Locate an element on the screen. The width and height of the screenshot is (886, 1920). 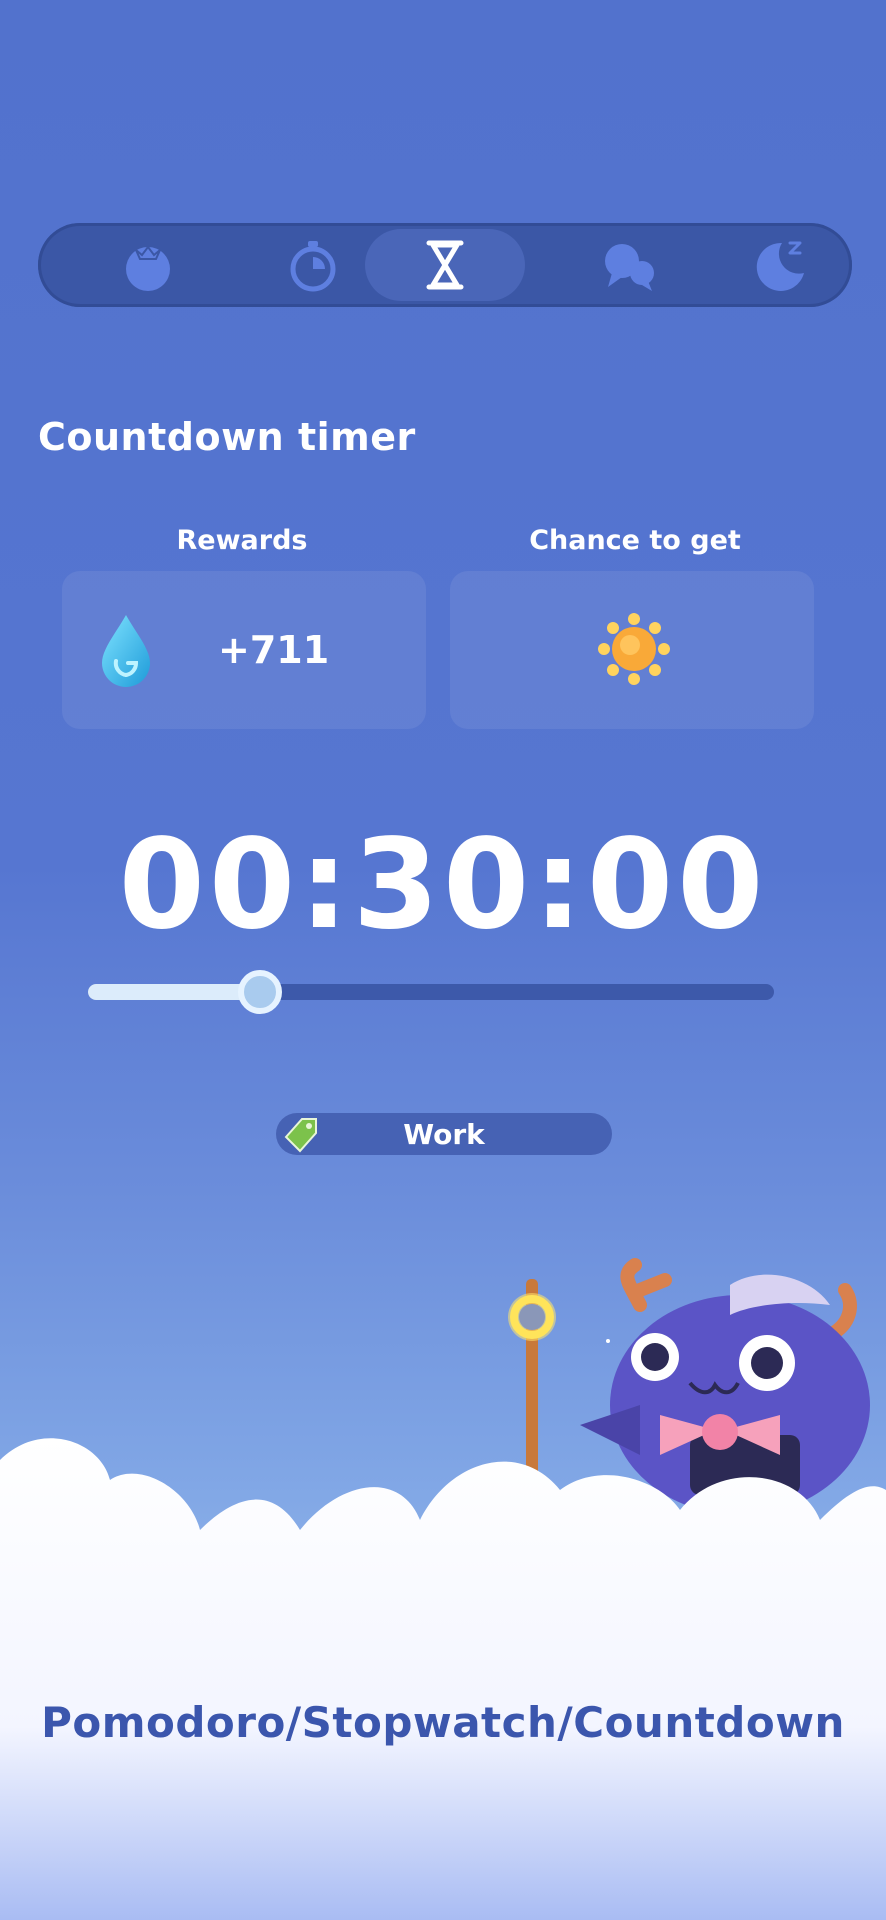
sun-icon is located at coordinates (634, 649).